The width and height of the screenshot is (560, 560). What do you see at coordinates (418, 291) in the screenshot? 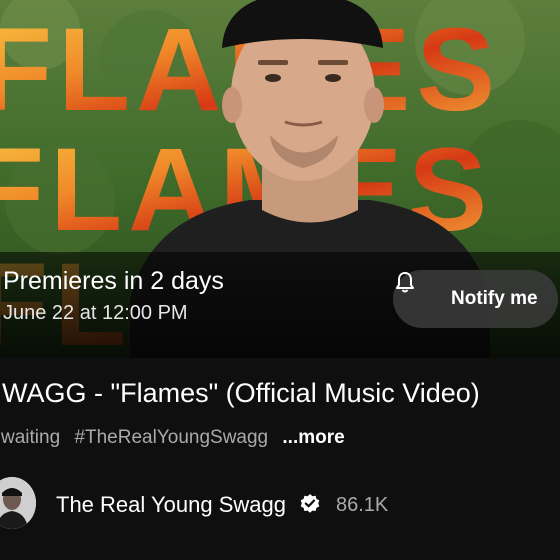
I see `bell-icon` at bounding box center [418, 291].